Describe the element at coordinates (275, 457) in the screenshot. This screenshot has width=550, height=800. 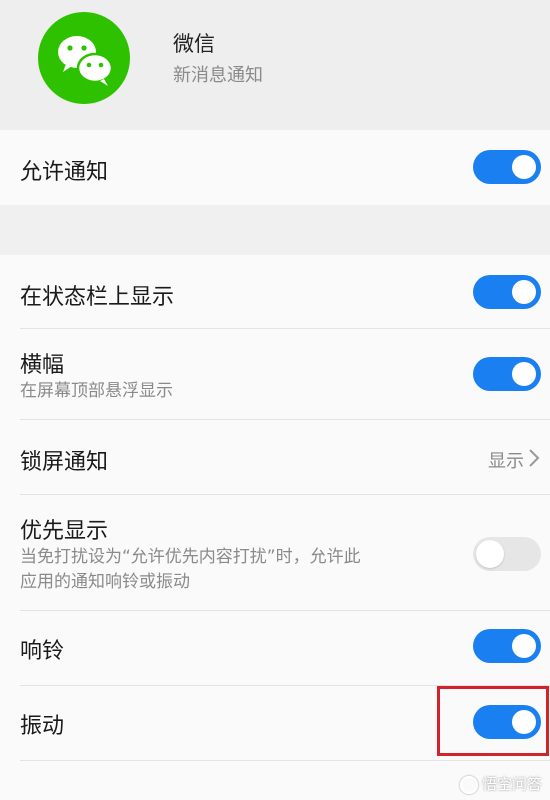
I see `setting-row-lockscreen: 锁屏通知 显示` at that location.